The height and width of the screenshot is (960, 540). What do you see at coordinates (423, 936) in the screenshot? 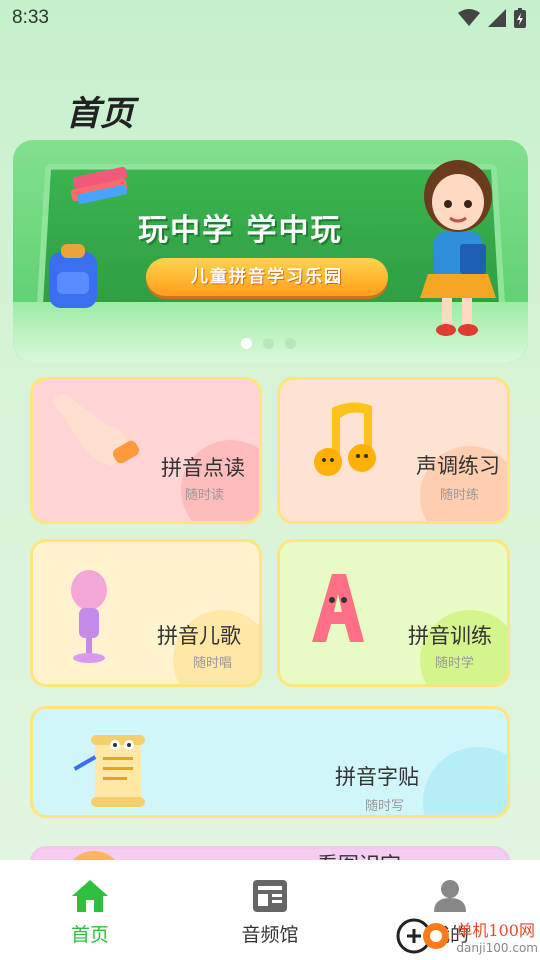
I see `watermark-logo-icon` at bounding box center [423, 936].